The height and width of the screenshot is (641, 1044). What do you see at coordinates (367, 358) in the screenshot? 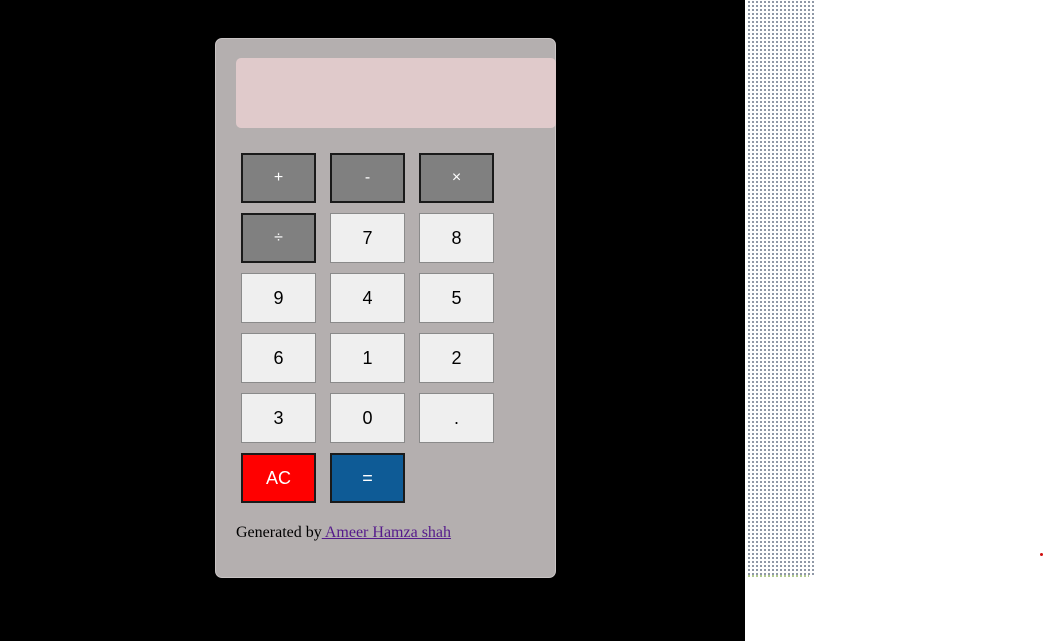
I see `digit-1-button: 1` at bounding box center [367, 358].